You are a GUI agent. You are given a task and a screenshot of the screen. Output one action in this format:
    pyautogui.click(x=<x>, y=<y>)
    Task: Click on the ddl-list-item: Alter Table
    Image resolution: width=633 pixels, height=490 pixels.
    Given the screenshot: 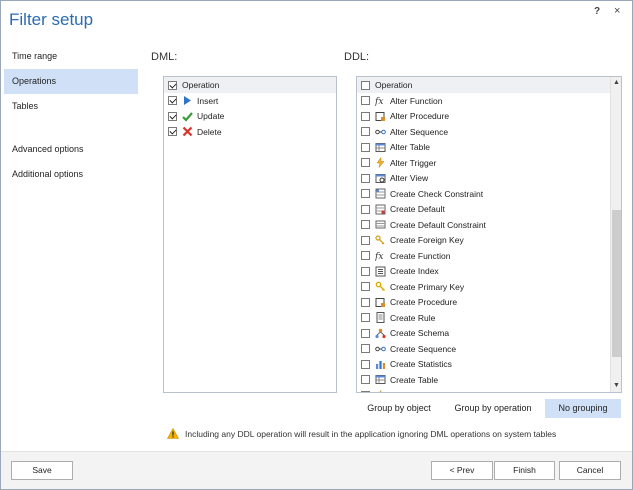 What is the action you would take?
    pyautogui.click(x=483, y=148)
    